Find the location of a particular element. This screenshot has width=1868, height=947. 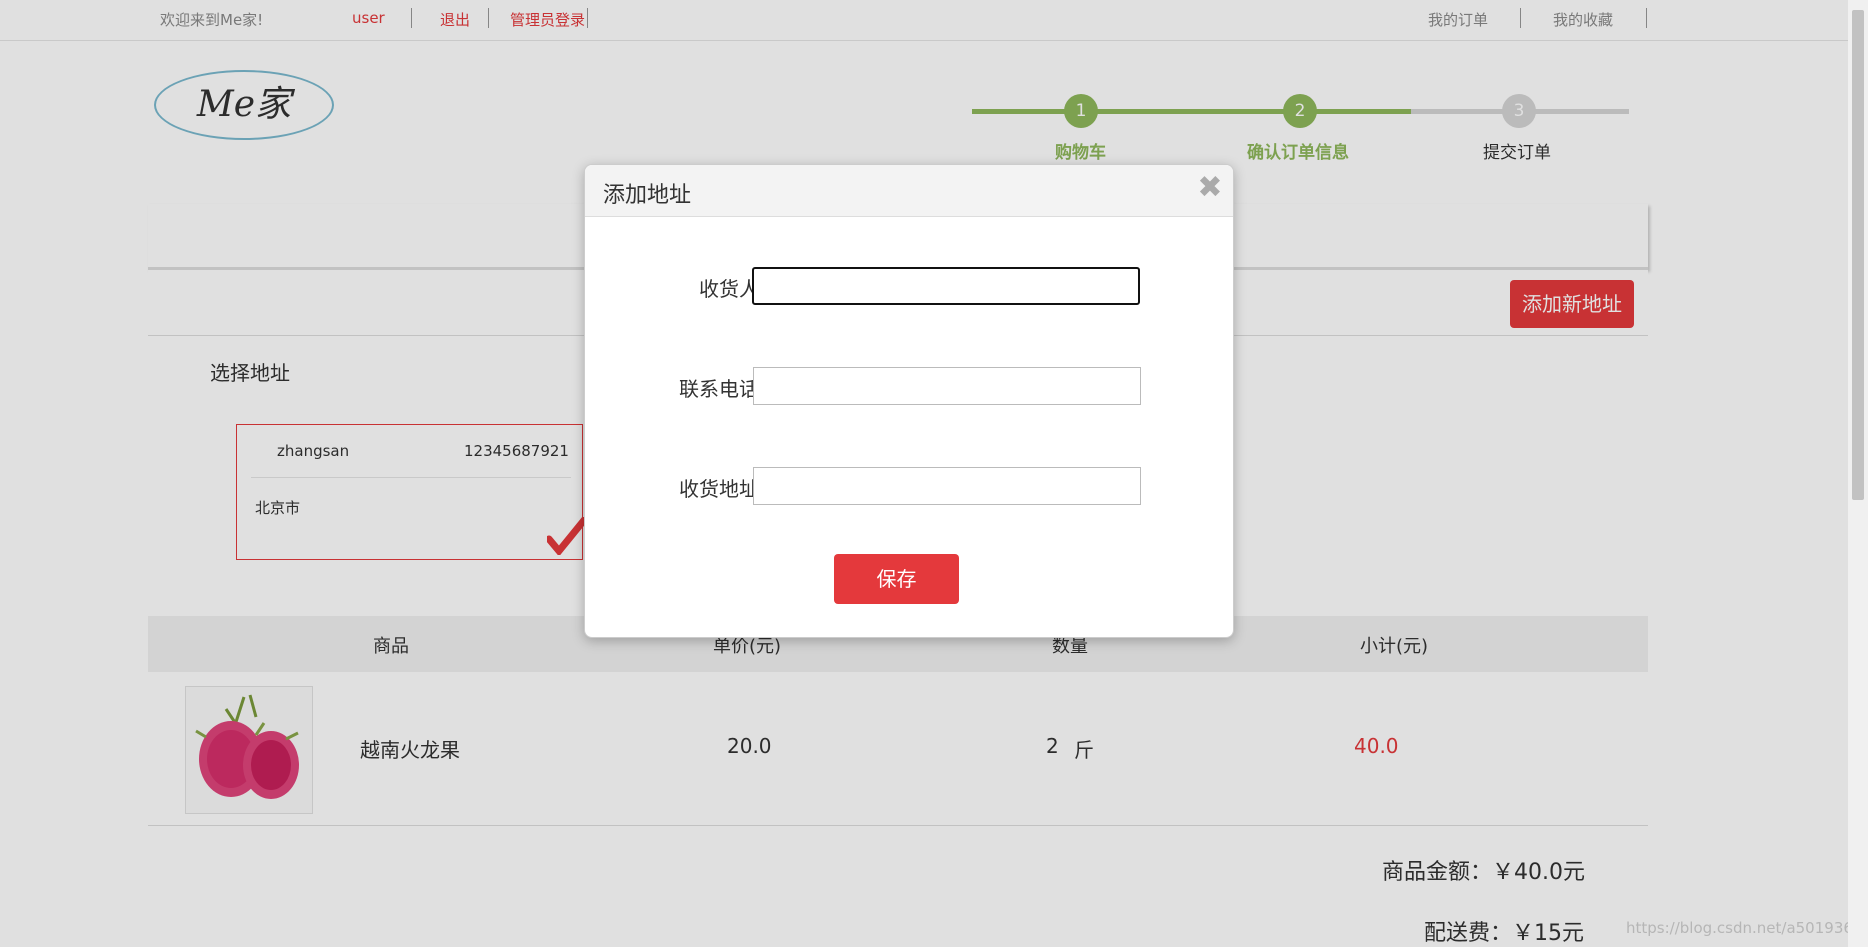

dialog-title: 添加地址 is located at coordinates (647, 195).